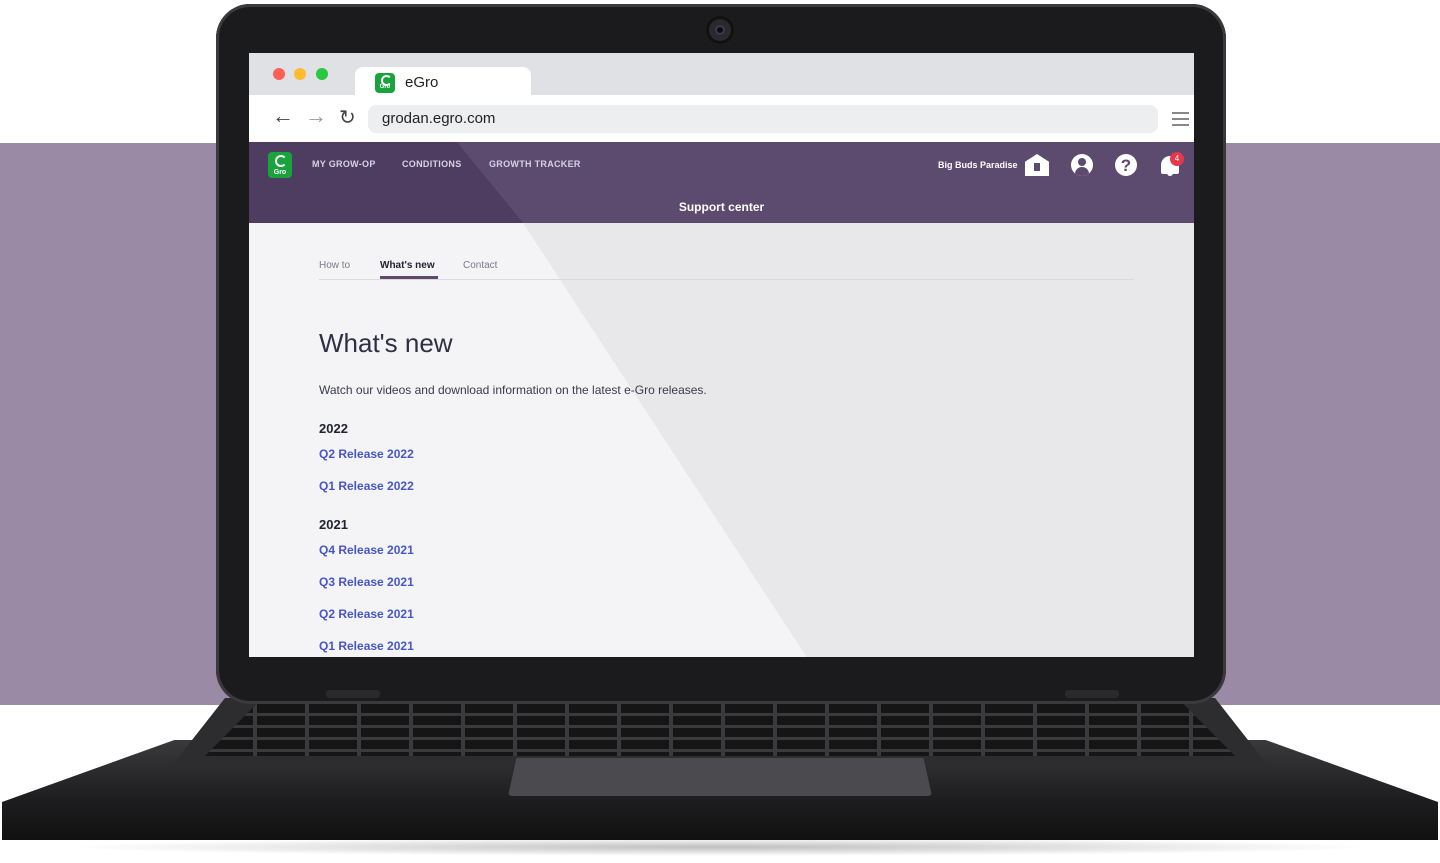 This screenshot has width=1440, height=863. I want to click on support-tabs: How to What's new Contact, so click(726, 270).